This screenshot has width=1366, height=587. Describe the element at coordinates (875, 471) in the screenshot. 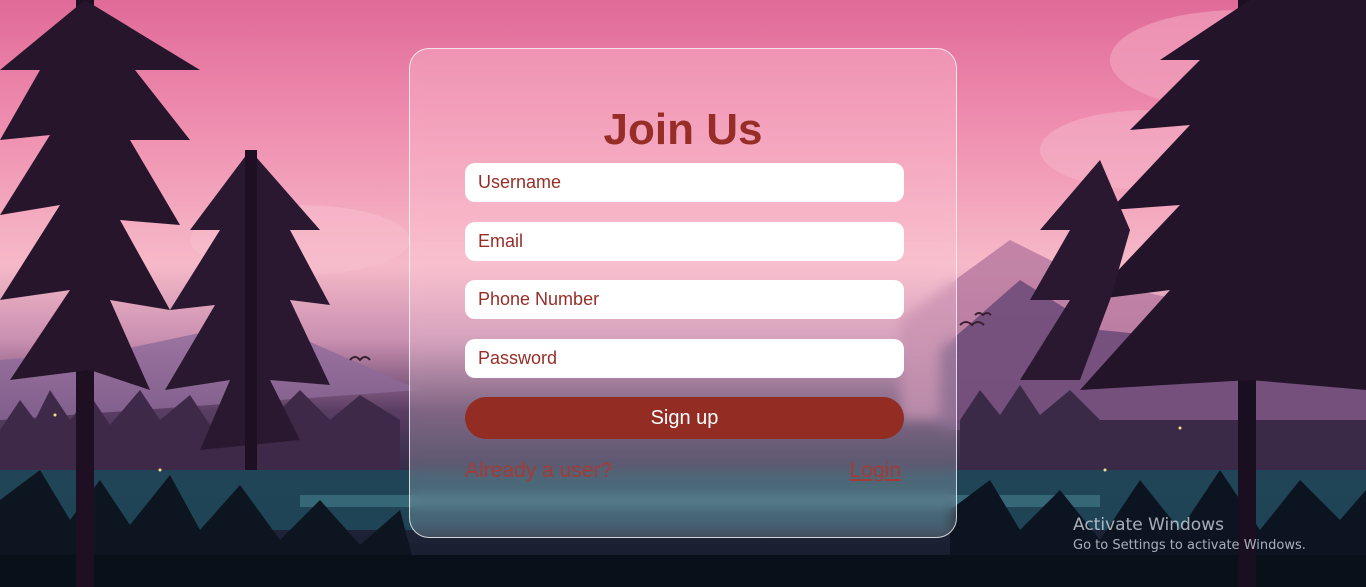

I see `login-link: Login` at that location.